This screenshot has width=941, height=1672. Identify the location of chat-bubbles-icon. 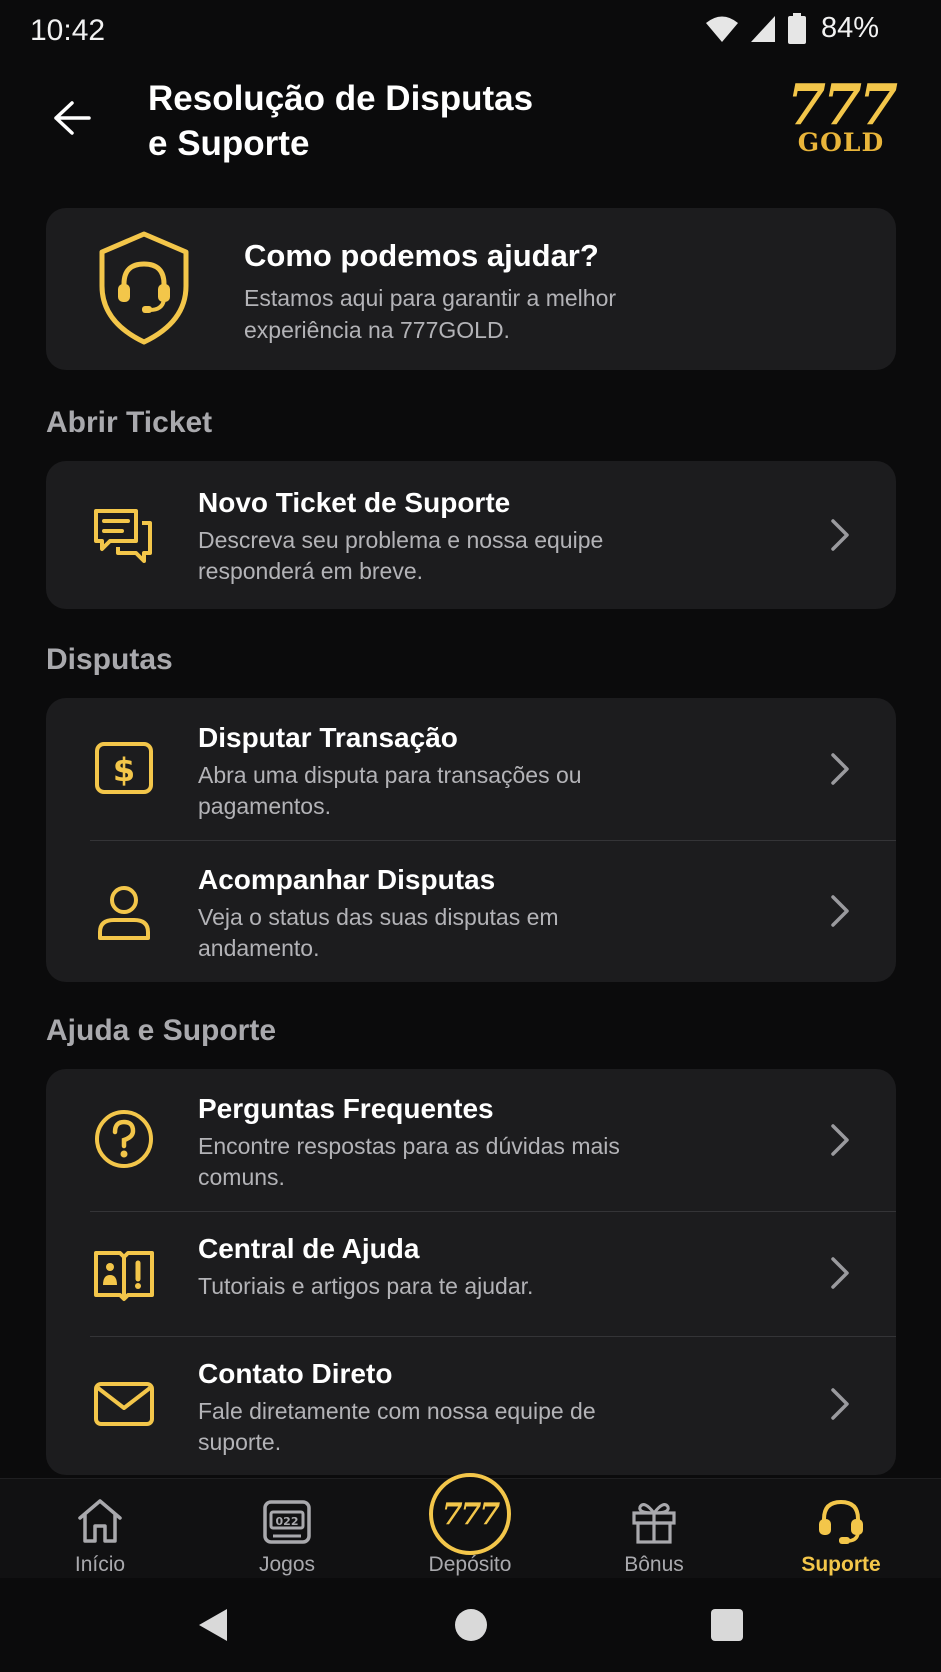
(124, 535).